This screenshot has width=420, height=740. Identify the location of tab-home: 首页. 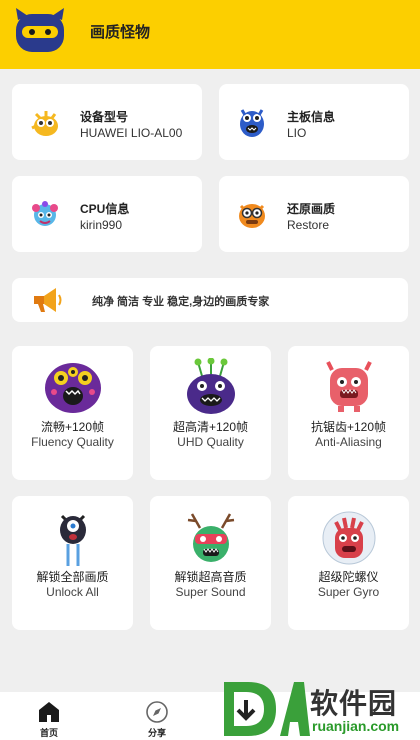
(49, 716).